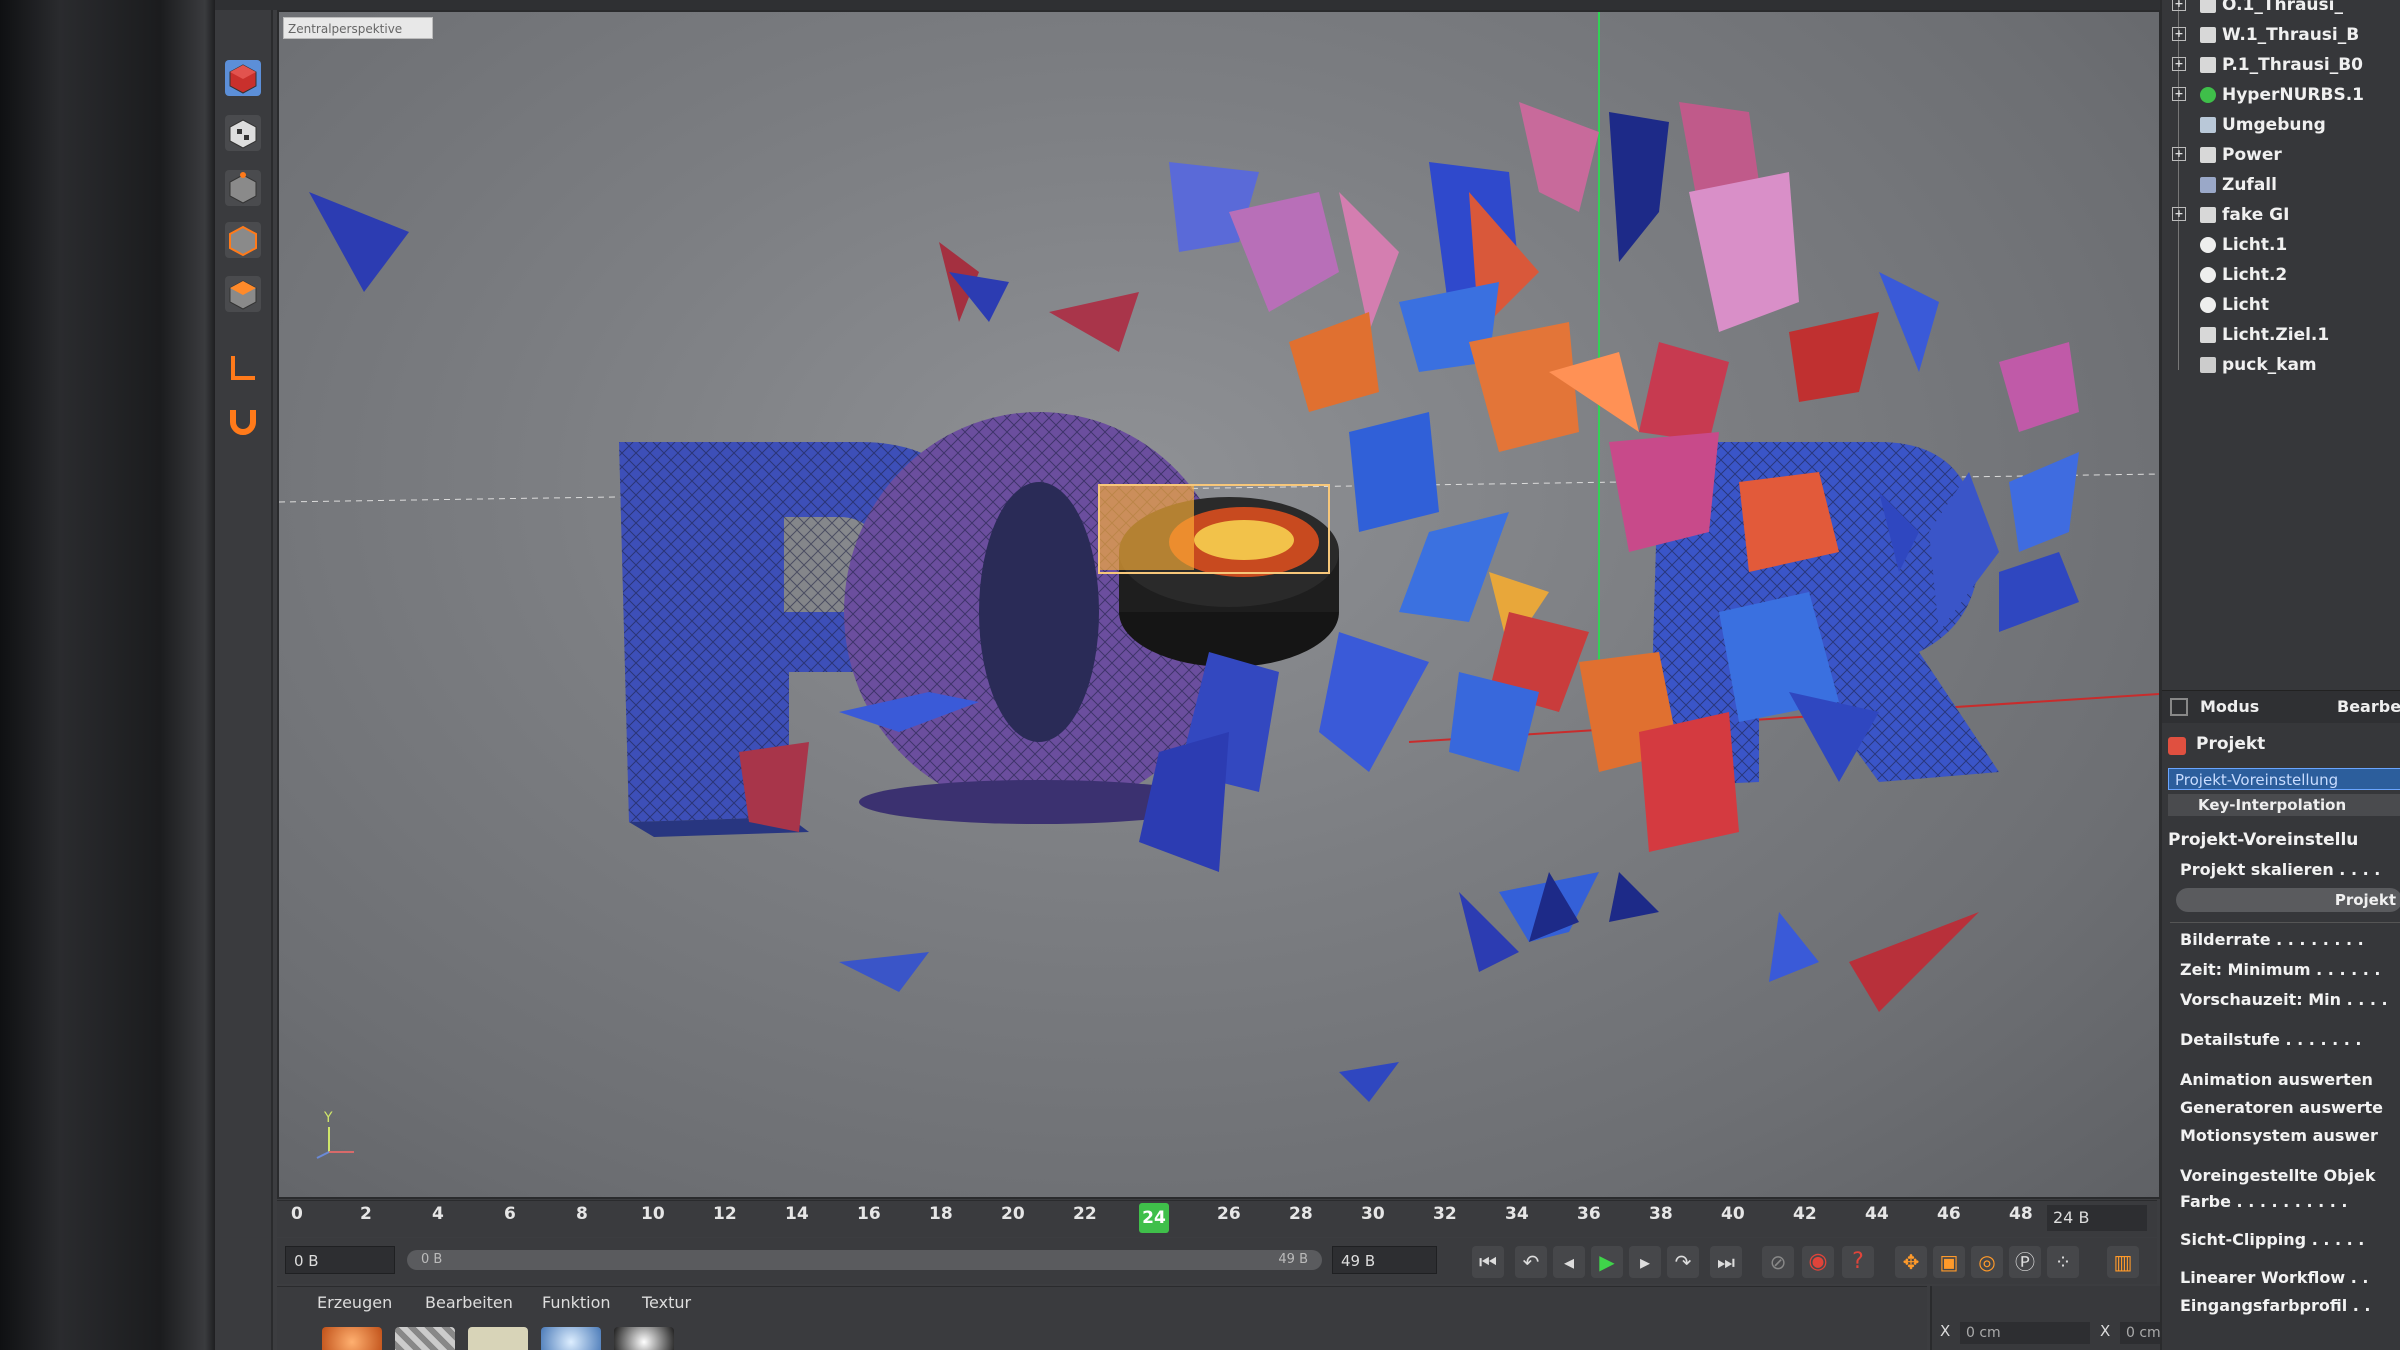 This screenshot has height=1350, width=2400. I want to click on object-item: Licht.Ziel.1, so click(2281, 336).